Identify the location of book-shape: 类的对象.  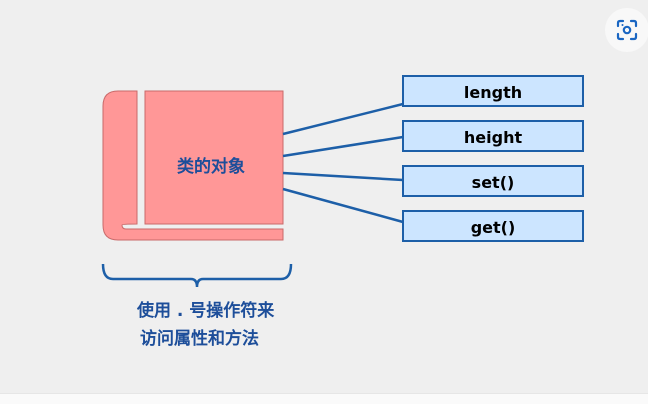
(193, 165).